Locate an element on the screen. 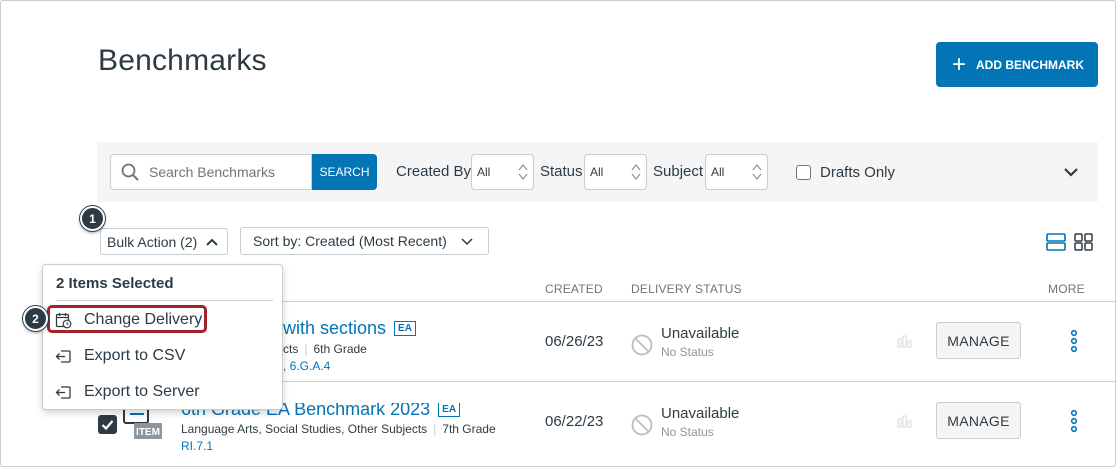 This screenshot has width=1116, height=467. status-select: All is located at coordinates (615, 172).